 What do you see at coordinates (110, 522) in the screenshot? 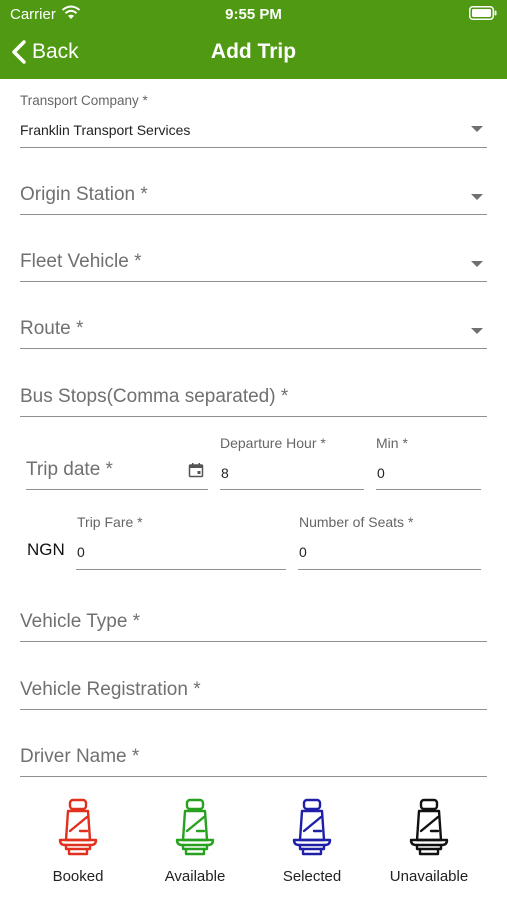
I see `trip-fare-label: Trip Fare *` at bounding box center [110, 522].